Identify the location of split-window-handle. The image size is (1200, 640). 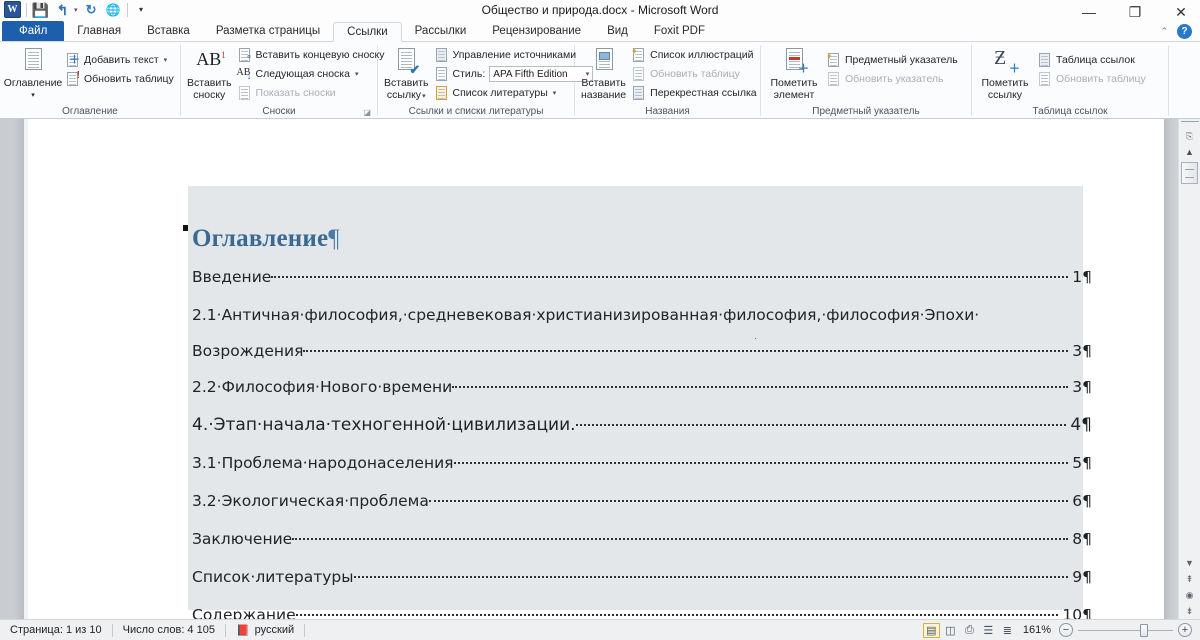
(1189, 124).